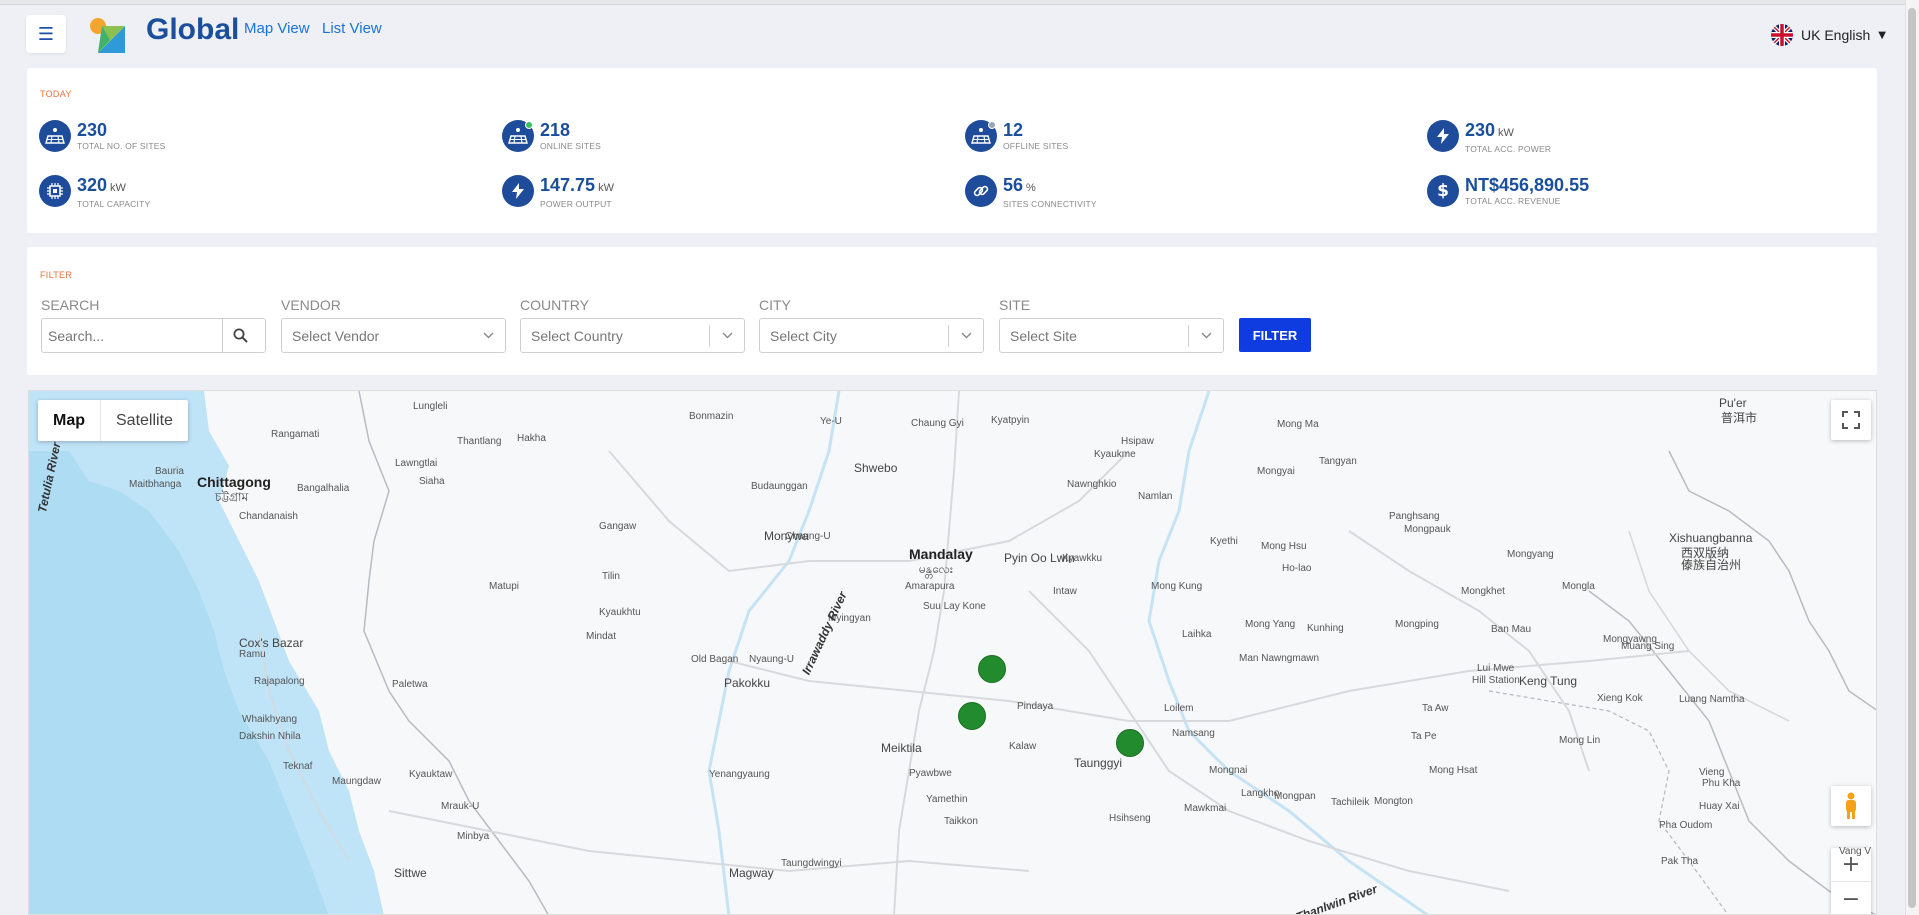 Image resolution: width=1919 pixels, height=915 pixels. What do you see at coordinates (298, 766) in the screenshot?
I see `map-place-label: Teknaf` at bounding box center [298, 766].